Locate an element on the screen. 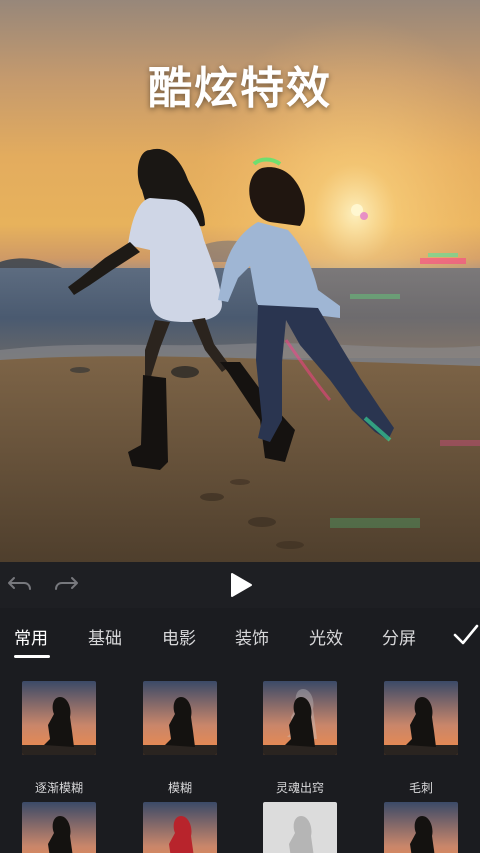 The height and width of the screenshot is (853, 480). redo-icon is located at coordinates (68, 585).